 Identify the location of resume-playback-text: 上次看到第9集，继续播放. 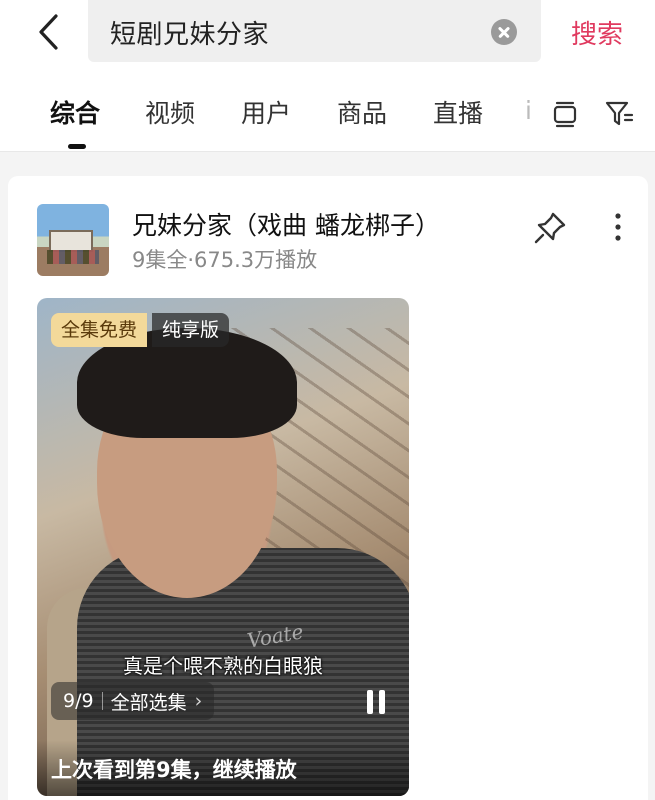
(174, 770).